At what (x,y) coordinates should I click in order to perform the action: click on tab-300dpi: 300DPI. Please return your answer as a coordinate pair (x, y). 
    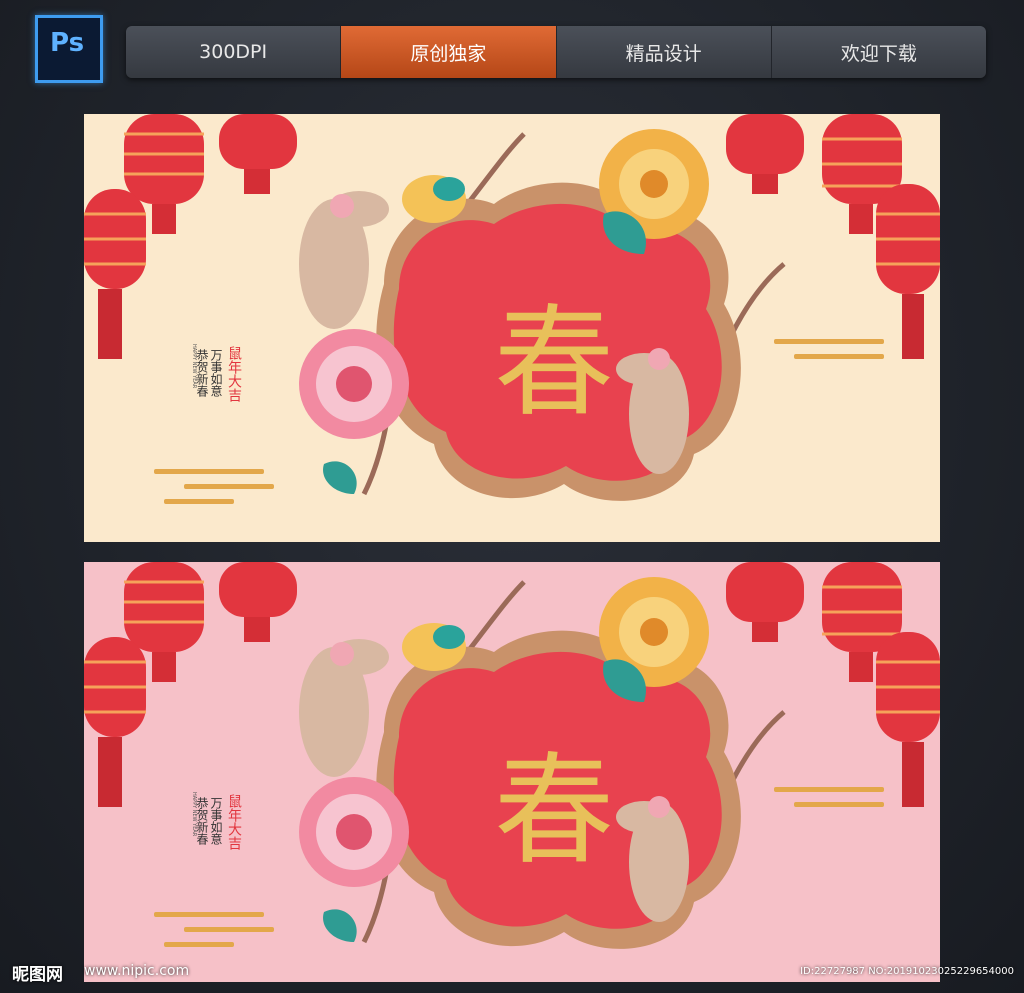
    Looking at the image, I should click on (234, 52).